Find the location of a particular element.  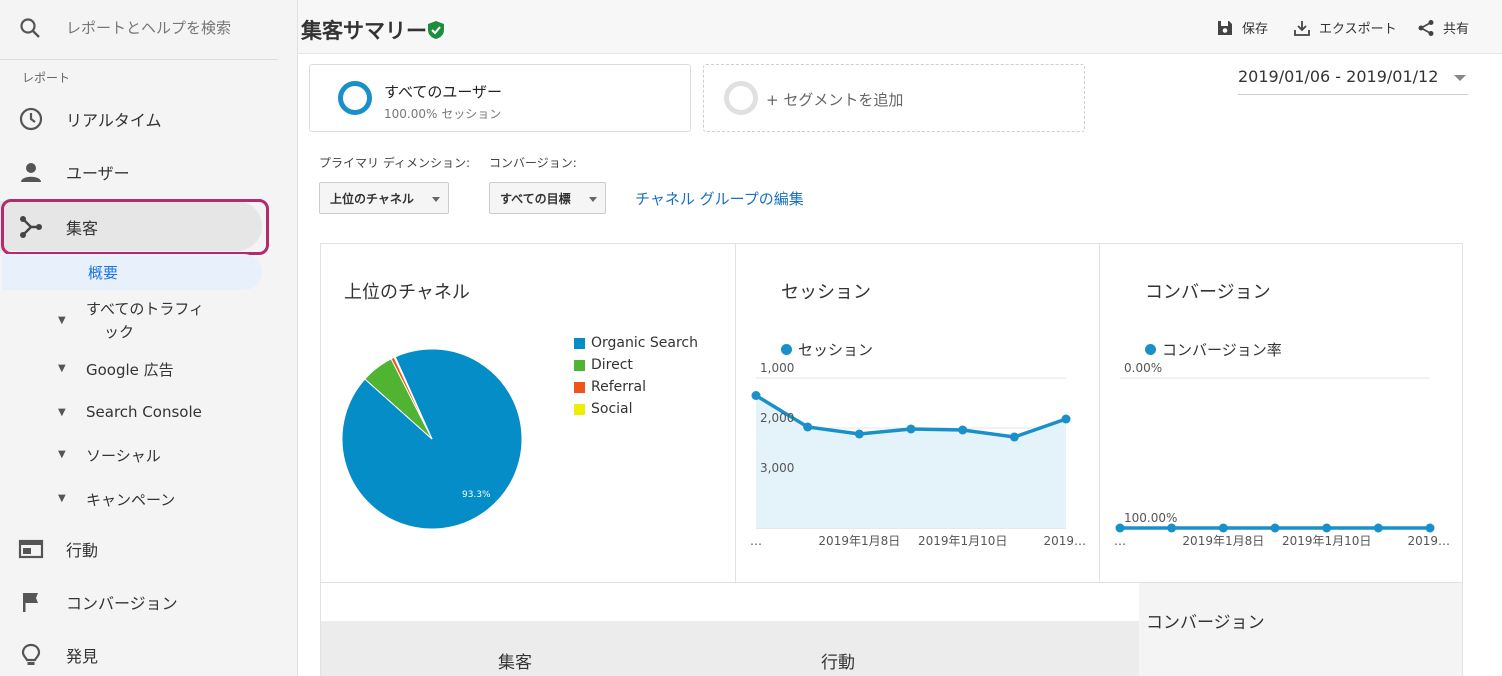

download-icon is located at coordinates (1302, 28).